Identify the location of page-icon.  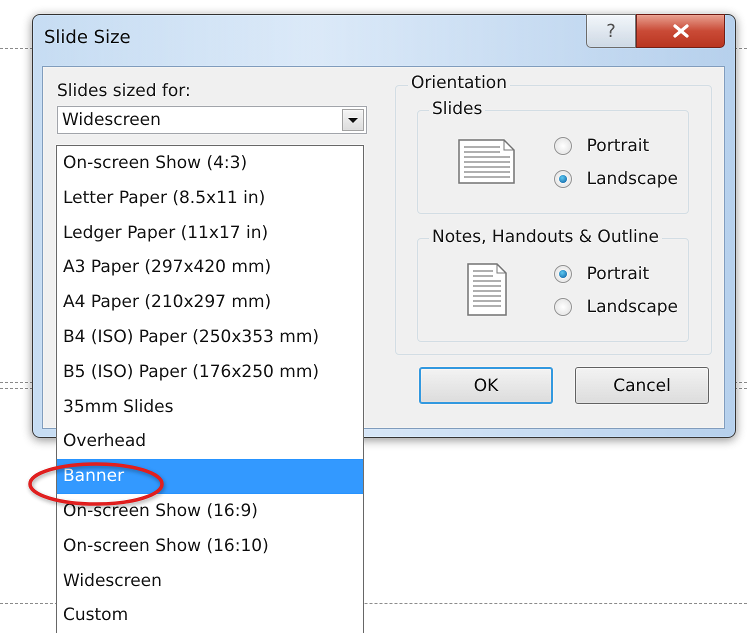
(487, 162).